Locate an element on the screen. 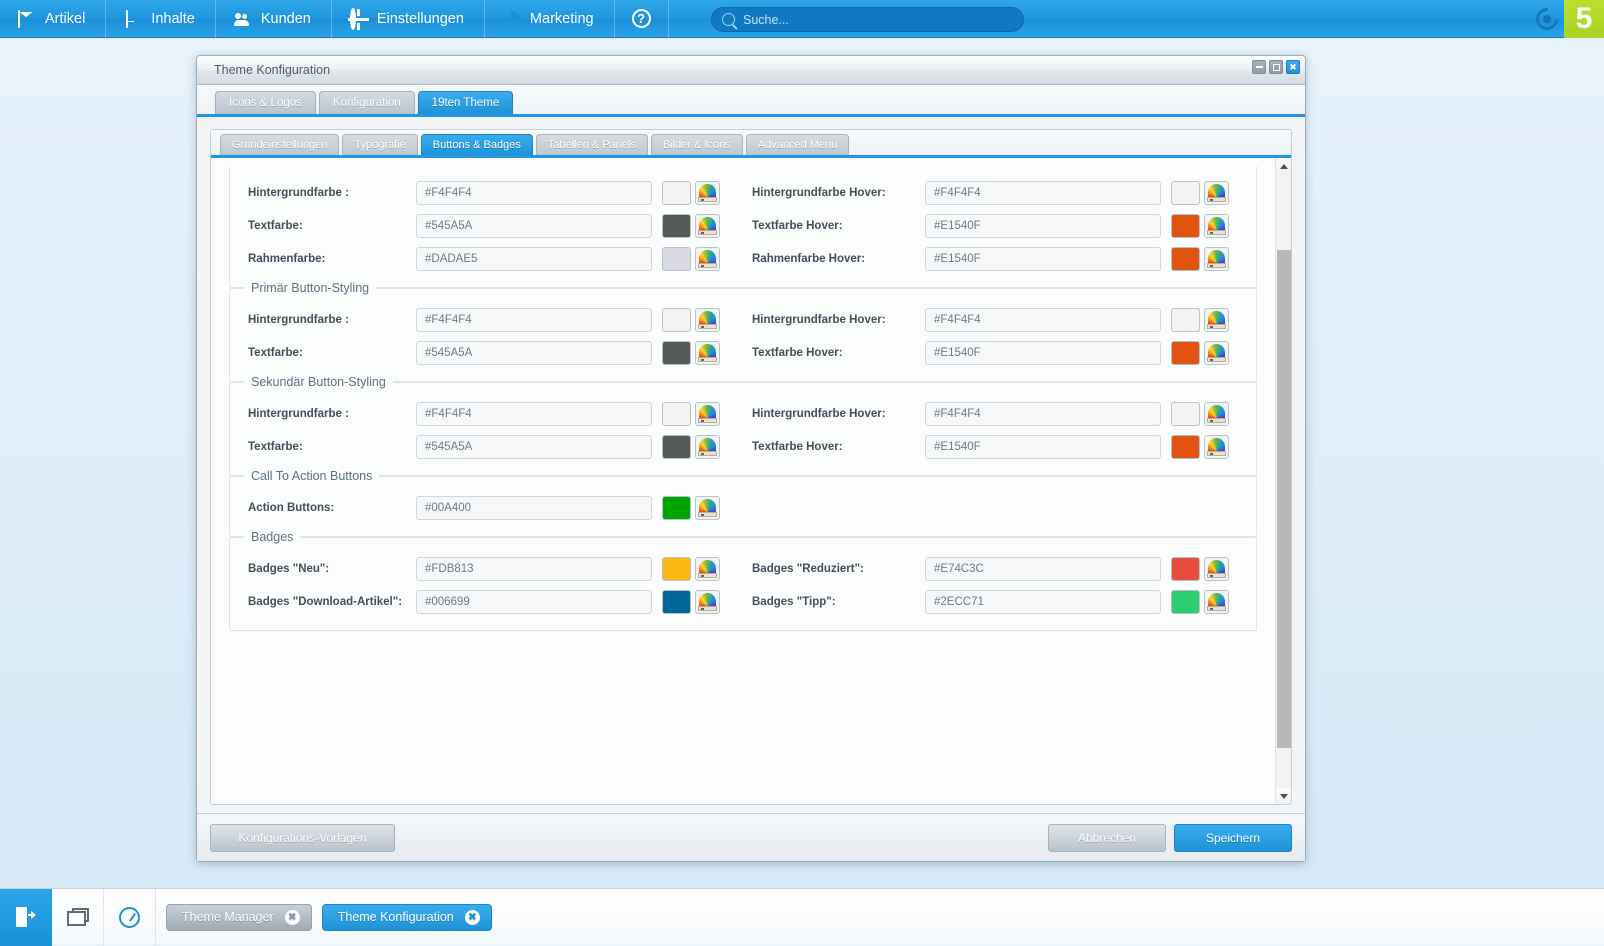 Image resolution: width=1604 pixels, height=946 pixels. nav-item-inhalte: Inhalte is located at coordinates (161, 19).